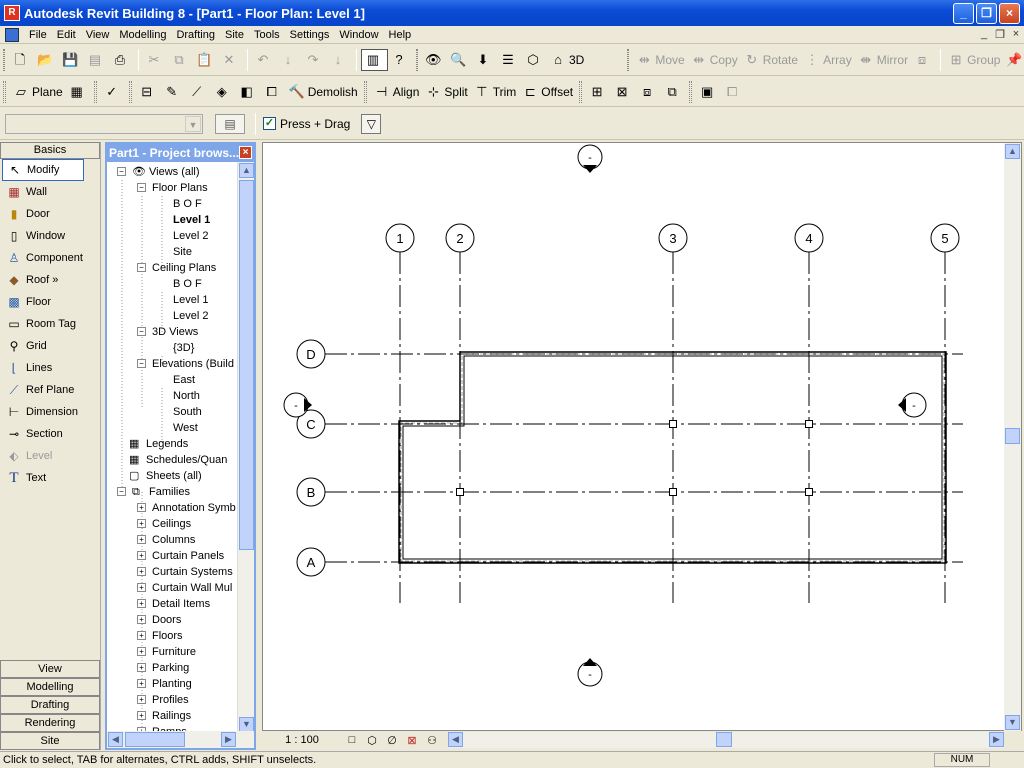  Describe the element at coordinates (187, 284) in the screenshot. I see `tree-item: B O F` at that location.